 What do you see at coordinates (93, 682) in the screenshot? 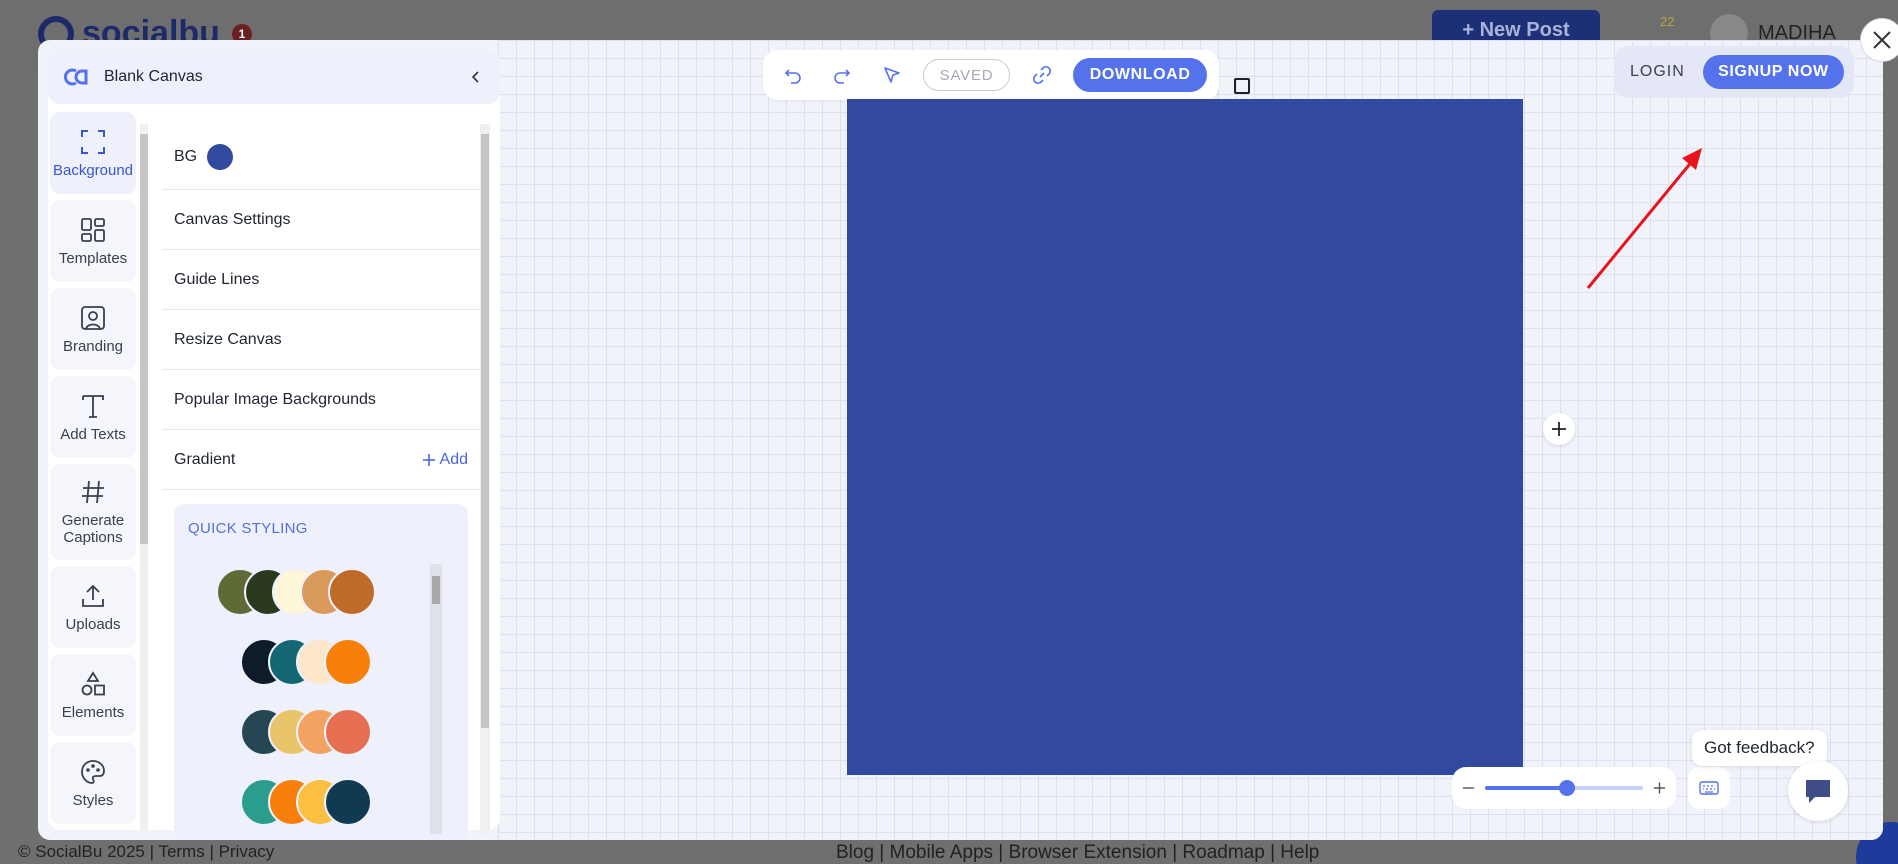
I see `shapes-icon` at bounding box center [93, 682].